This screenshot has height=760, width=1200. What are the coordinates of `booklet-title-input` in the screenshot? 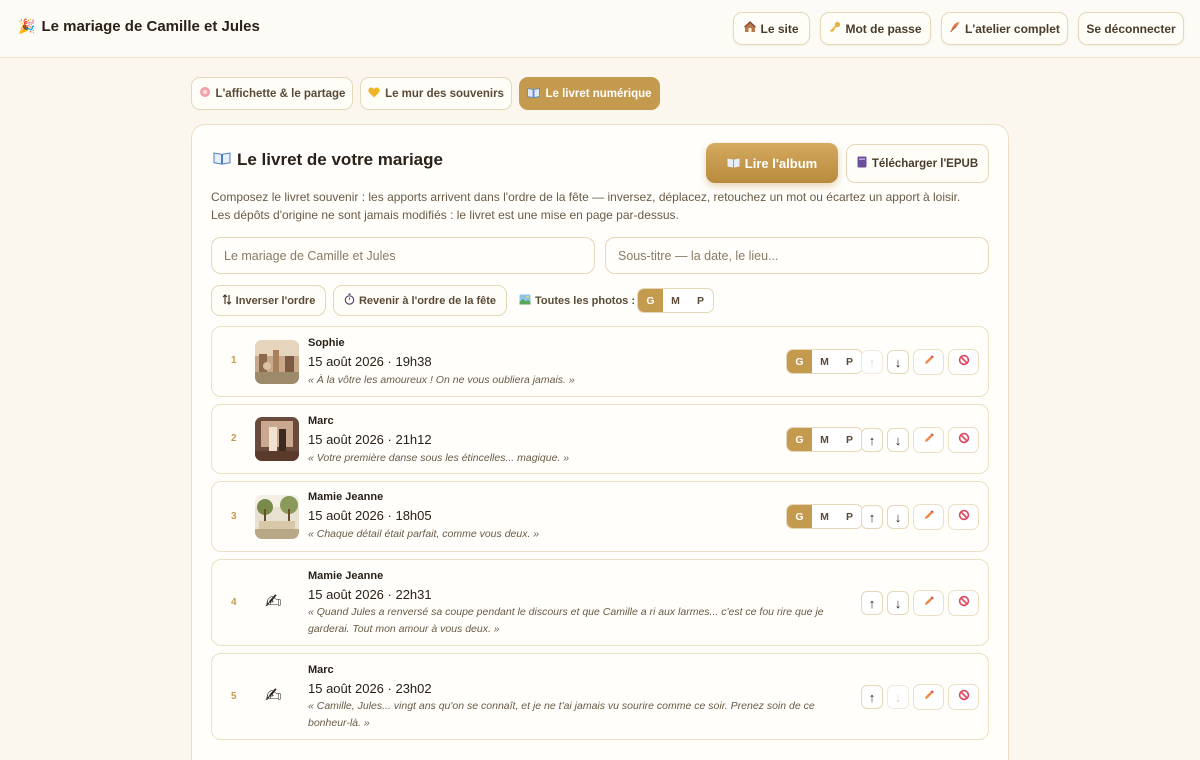 It's located at (403, 255).